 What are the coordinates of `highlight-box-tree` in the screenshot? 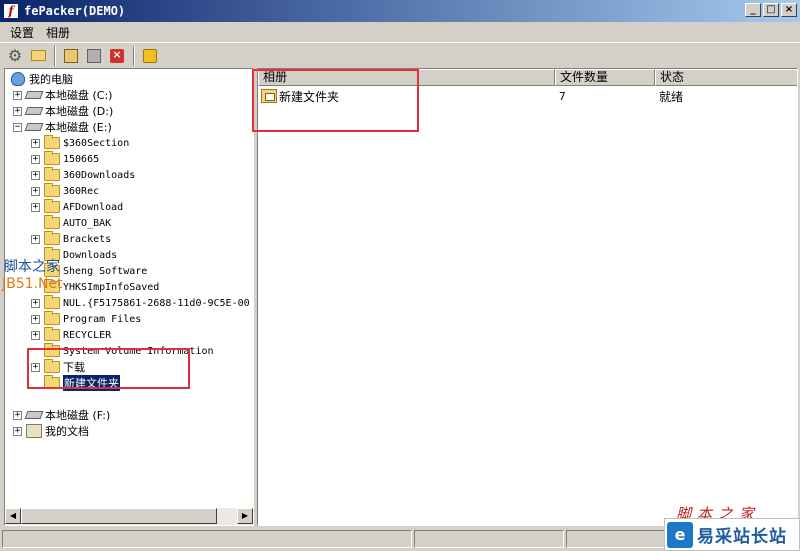 It's located at (108, 368).